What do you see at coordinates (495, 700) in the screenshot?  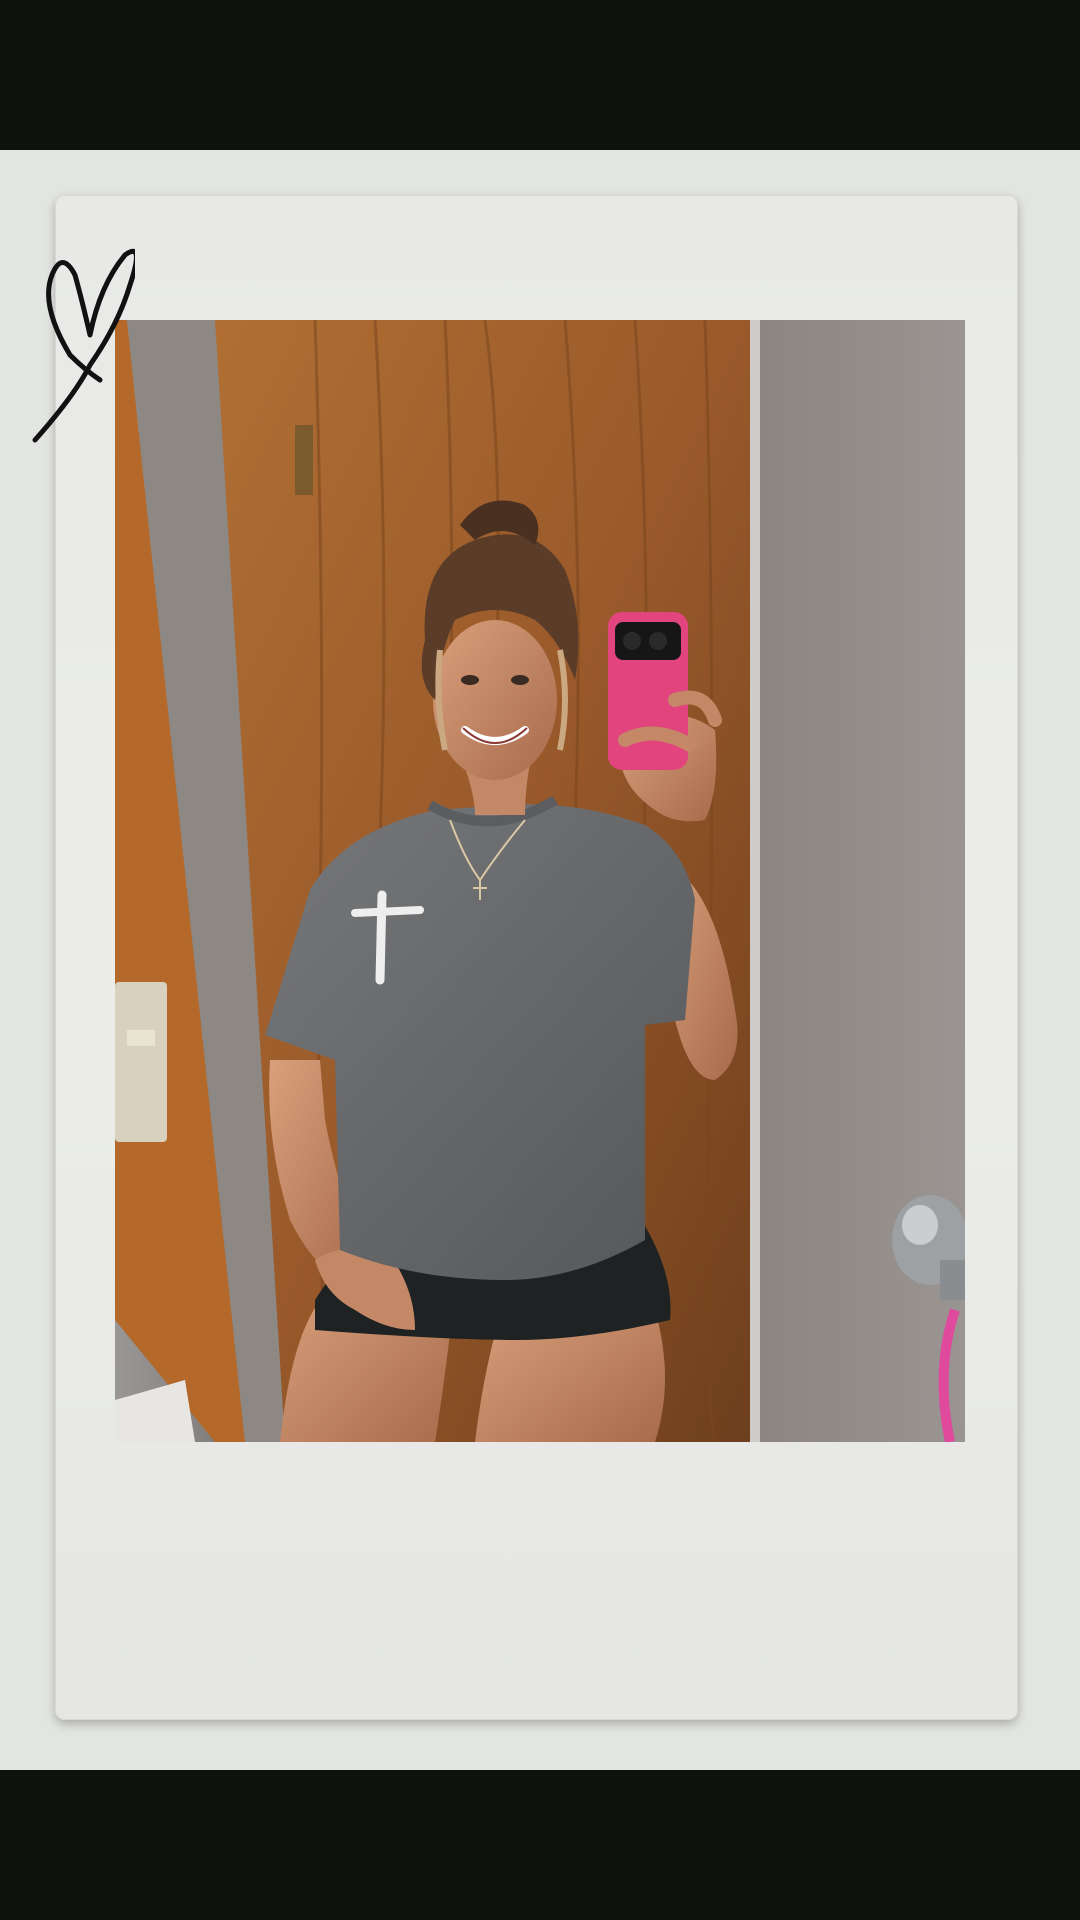 I see `face` at bounding box center [495, 700].